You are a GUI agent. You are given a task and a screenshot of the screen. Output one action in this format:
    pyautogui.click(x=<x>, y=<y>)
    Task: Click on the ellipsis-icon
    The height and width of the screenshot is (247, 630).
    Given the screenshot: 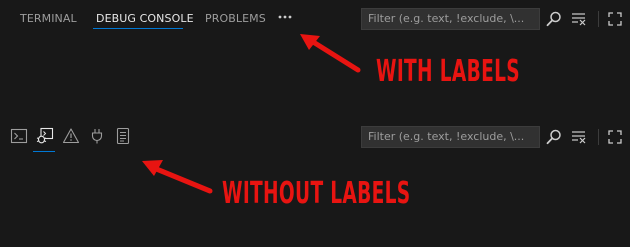 What is the action you would take?
    pyautogui.click(x=285, y=17)
    